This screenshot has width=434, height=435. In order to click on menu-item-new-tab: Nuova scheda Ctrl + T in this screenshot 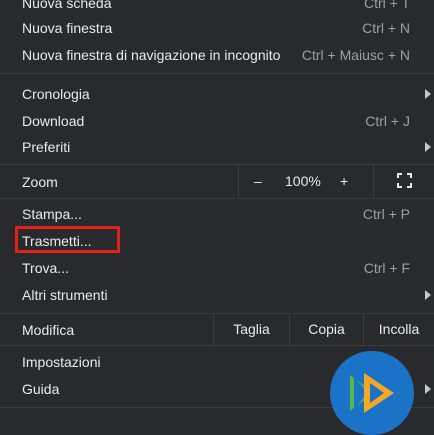, I will do `click(217, 8)`.